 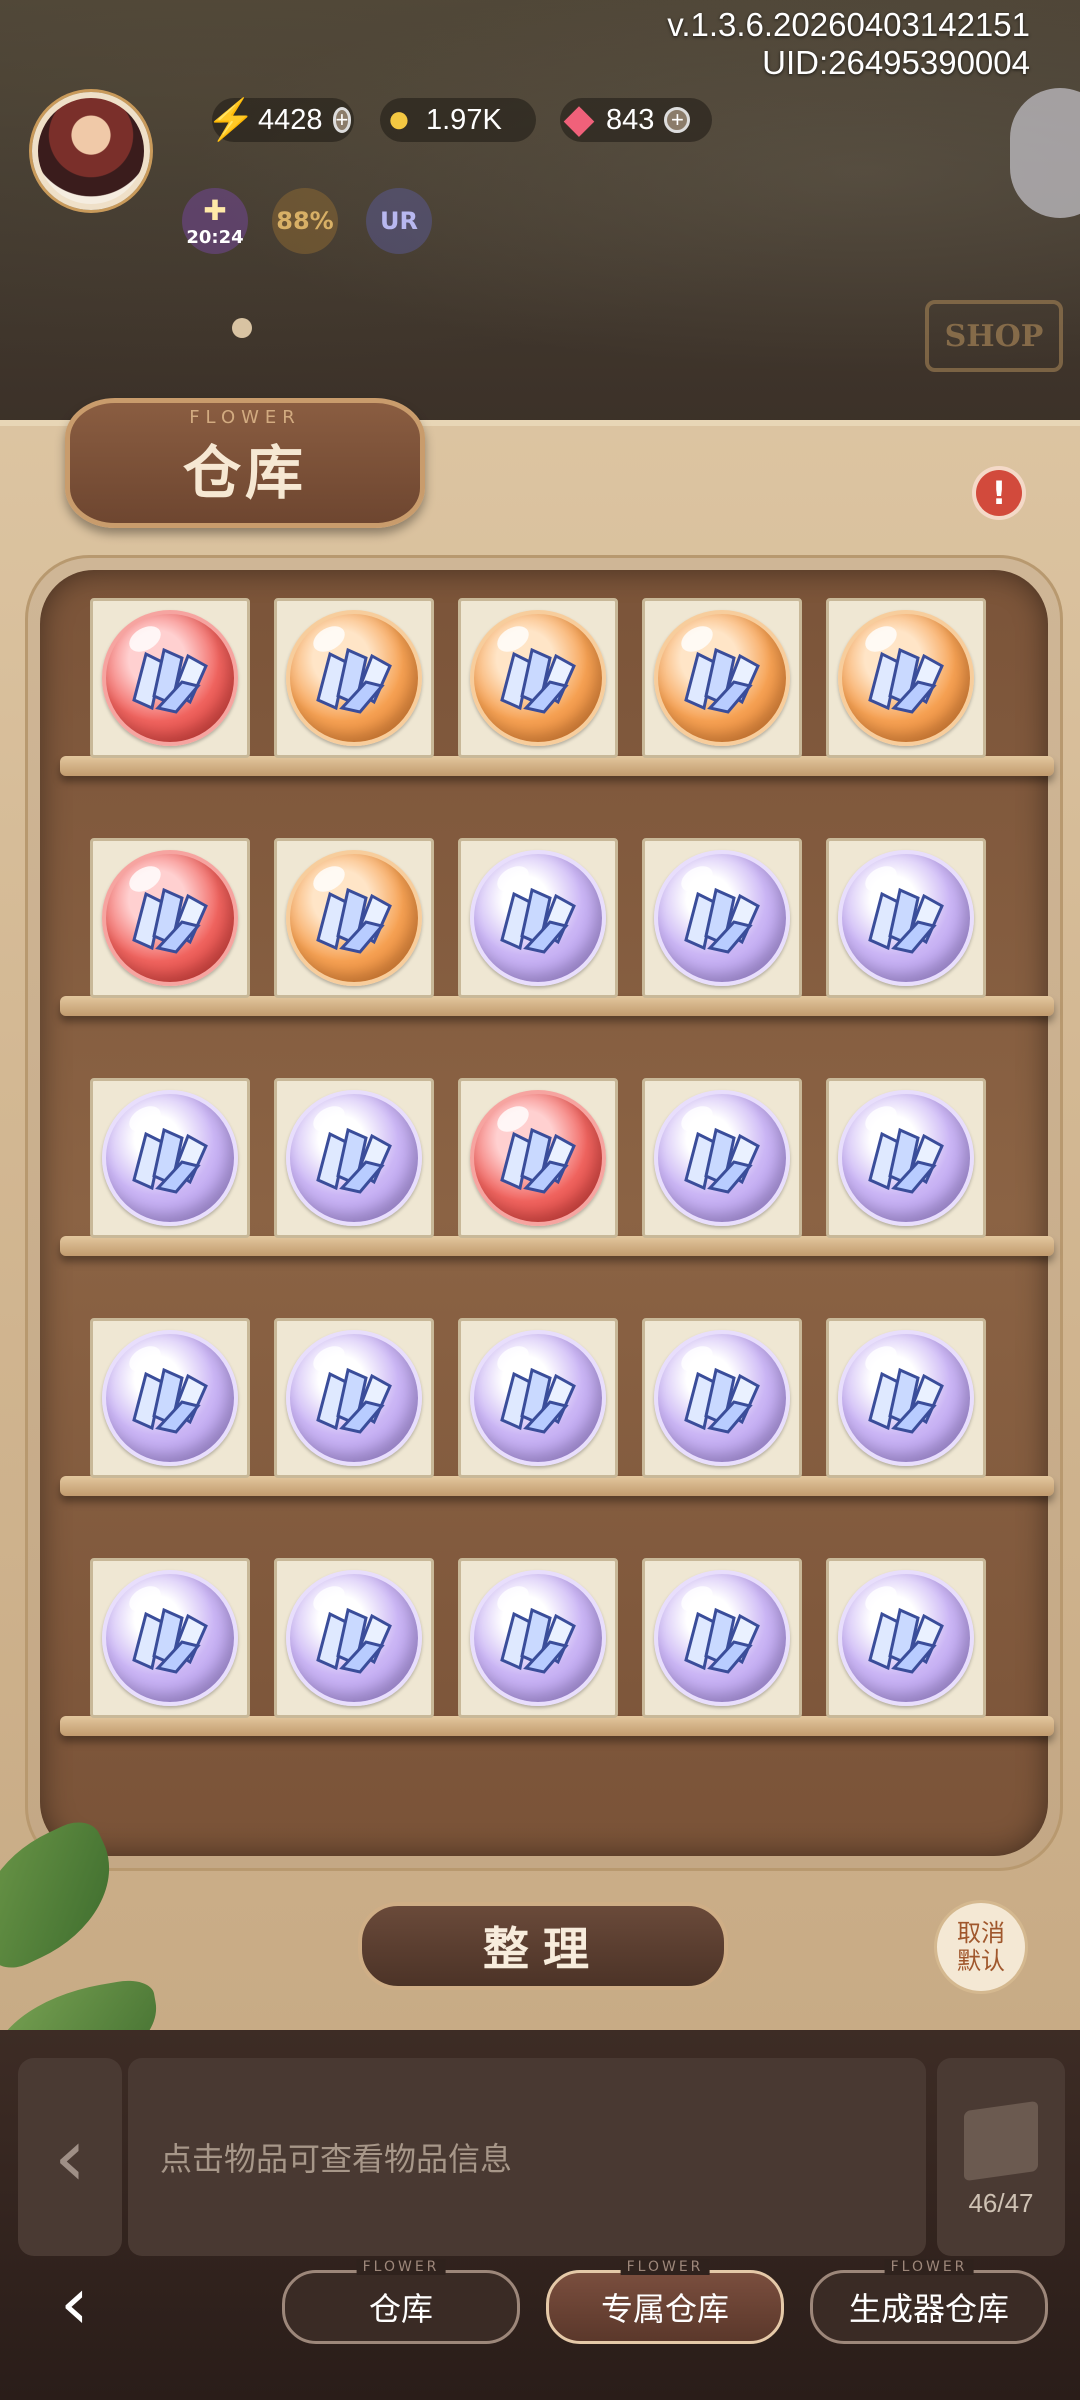 I want to click on warehouse-title-plate: FLOWER 仓库, so click(x=245, y=463).